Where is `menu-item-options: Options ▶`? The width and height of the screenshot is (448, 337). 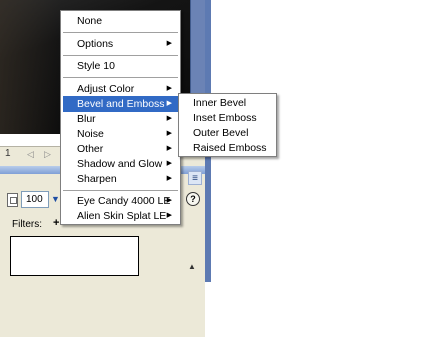
menu-item-options: Options ▶ is located at coordinates (120, 44).